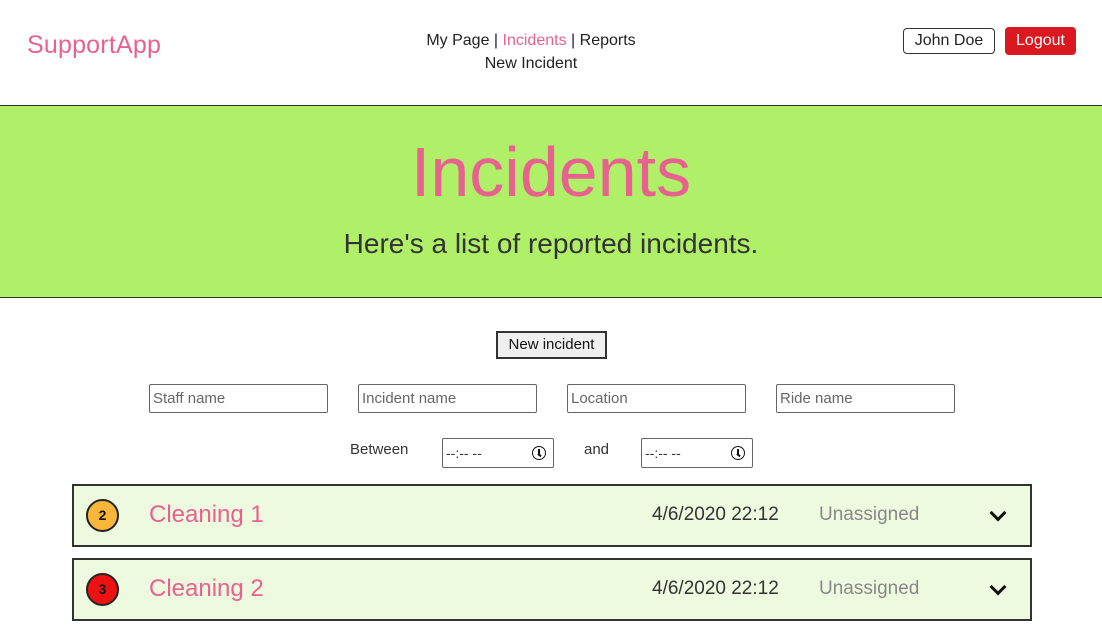  Describe the element at coordinates (379, 449) in the screenshot. I see `between-label: Between` at that location.